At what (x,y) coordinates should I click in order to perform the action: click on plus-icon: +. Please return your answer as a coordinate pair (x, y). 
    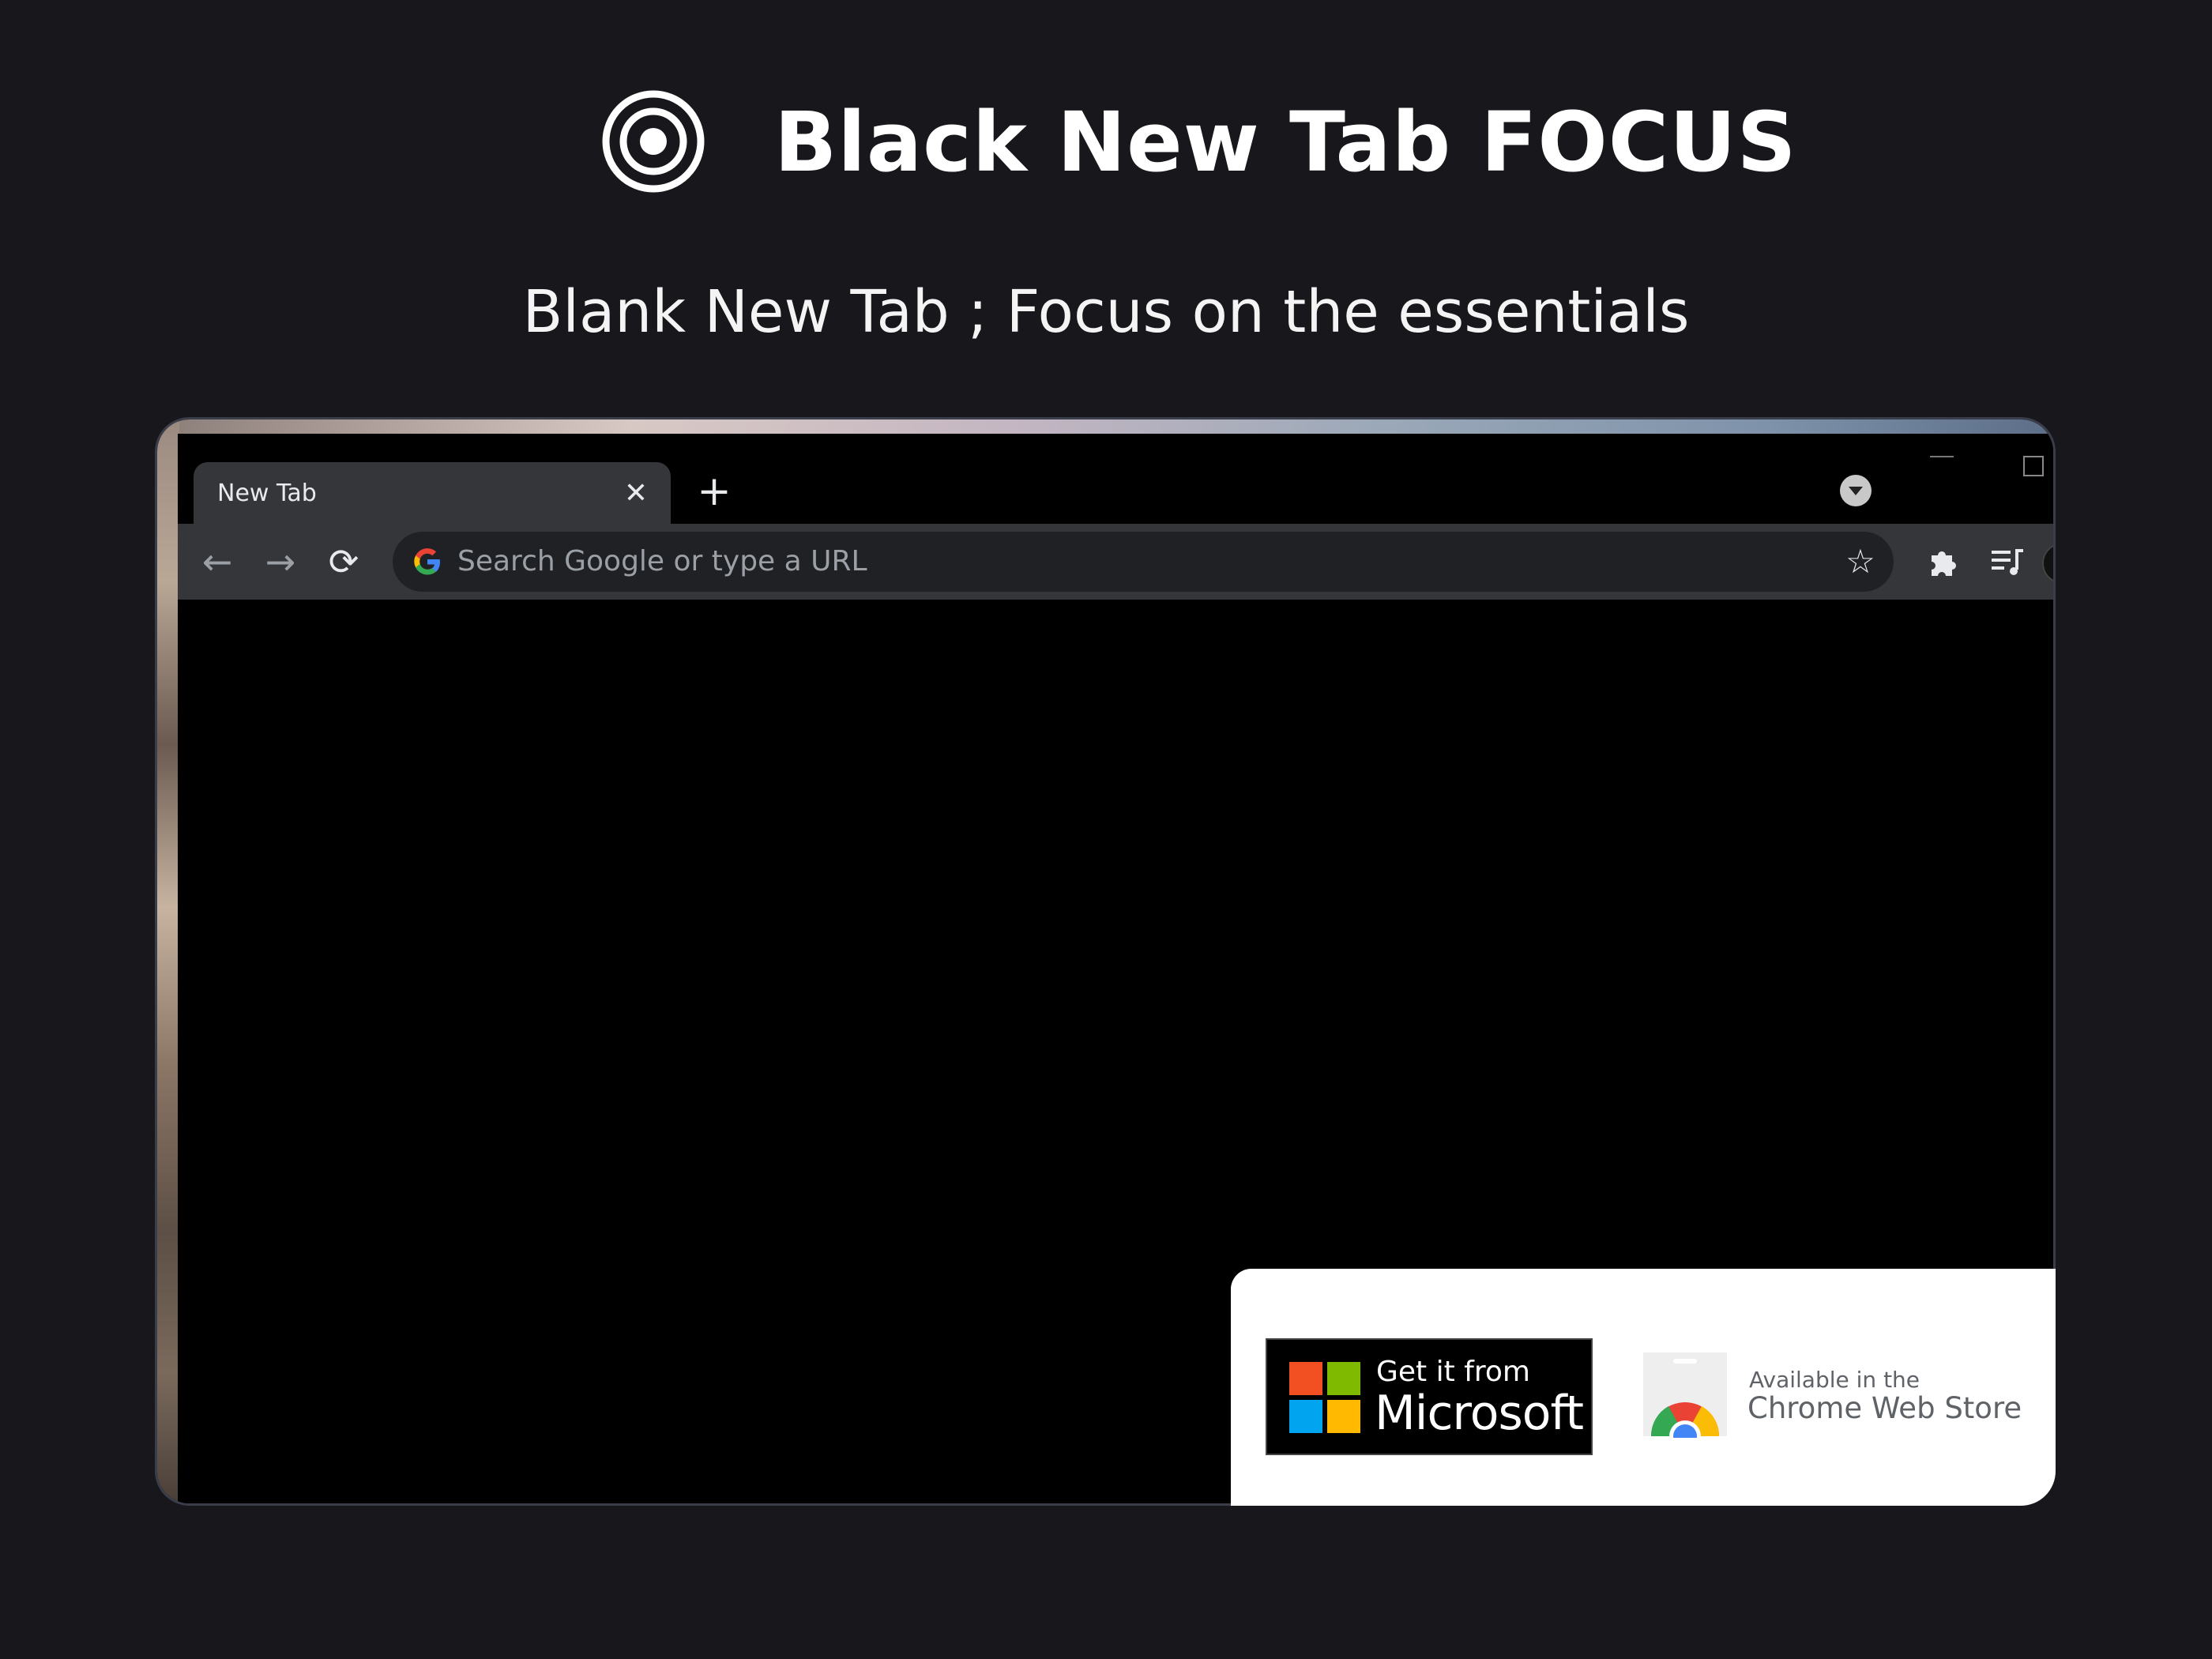
    Looking at the image, I should click on (714, 491).